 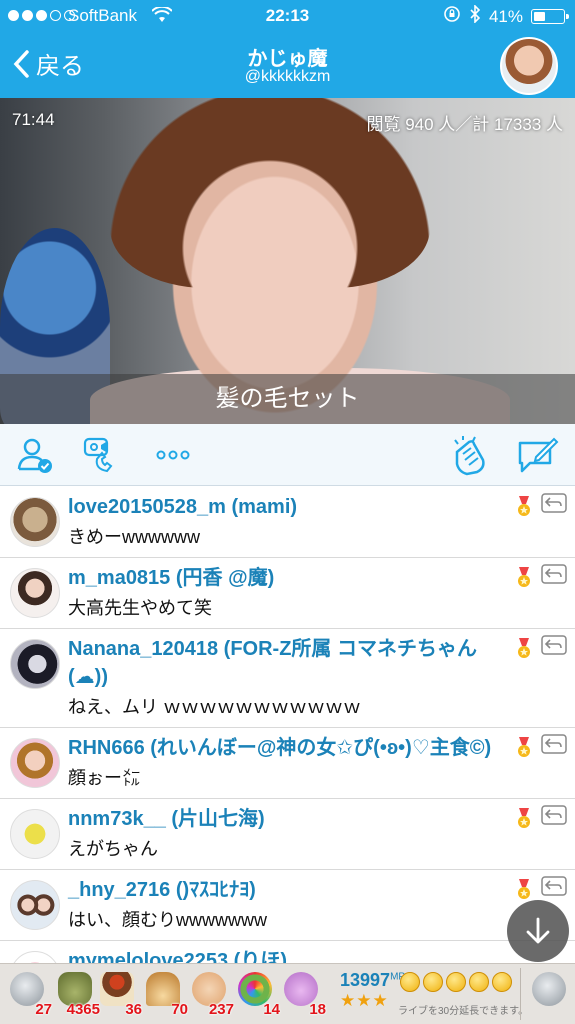 I want to click on commenter-name: nnm73k__ (片山七海), so click(x=286, y=819).